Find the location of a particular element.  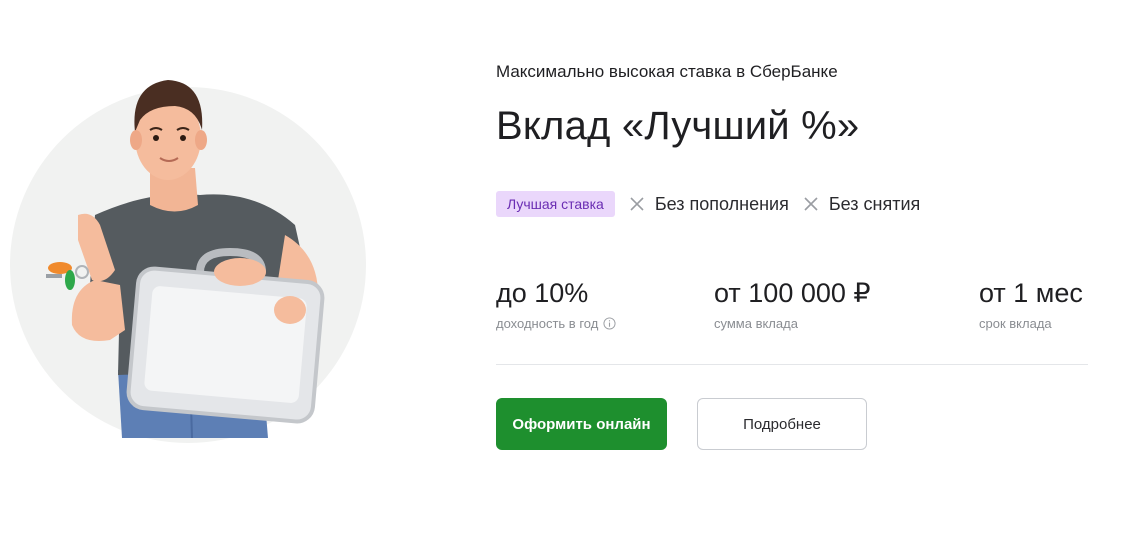

stat-label: доходность в год is located at coordinates (556, 323).